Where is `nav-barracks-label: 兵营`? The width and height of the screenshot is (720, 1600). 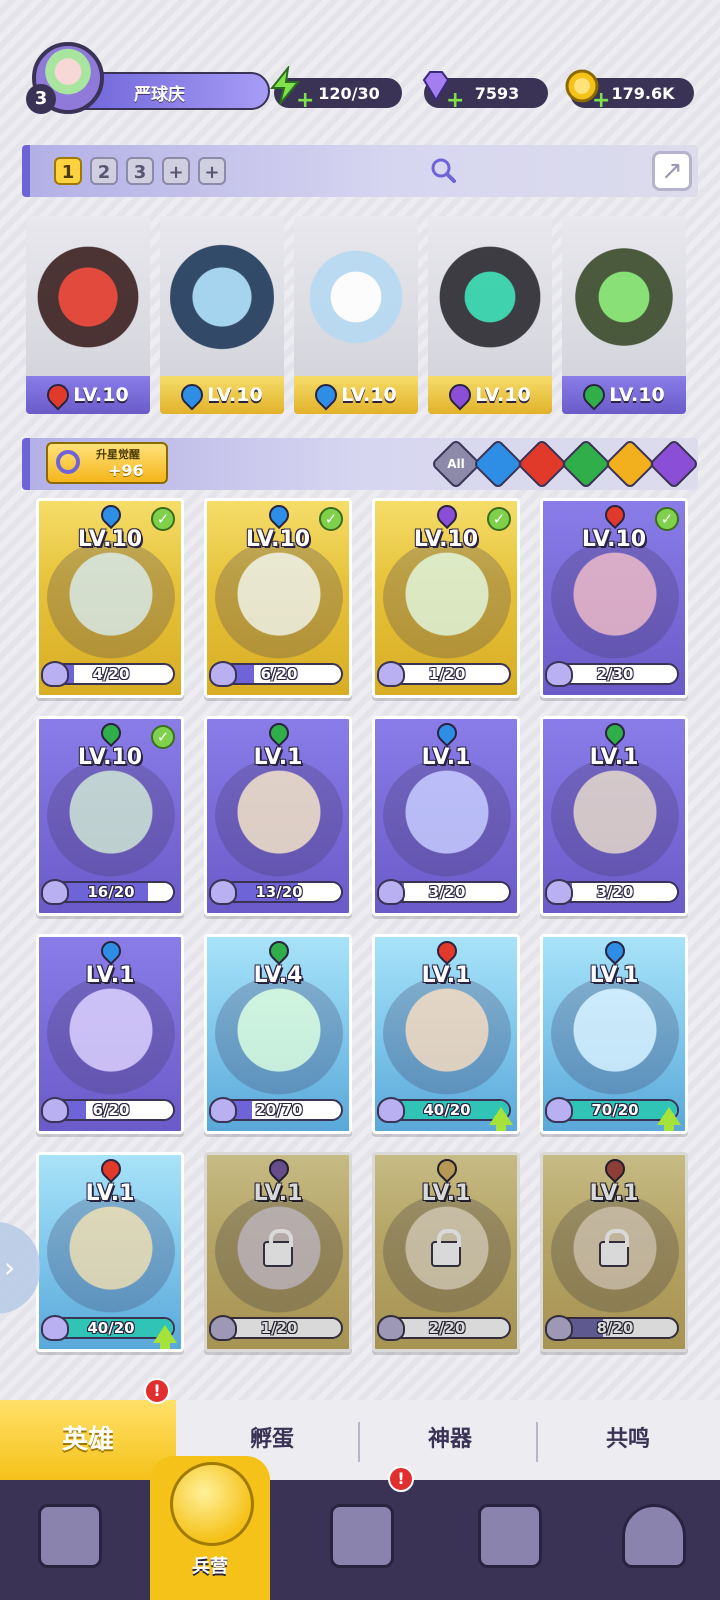
nav-barracks-label: 兵营 is located at coordinates (210, 1566).